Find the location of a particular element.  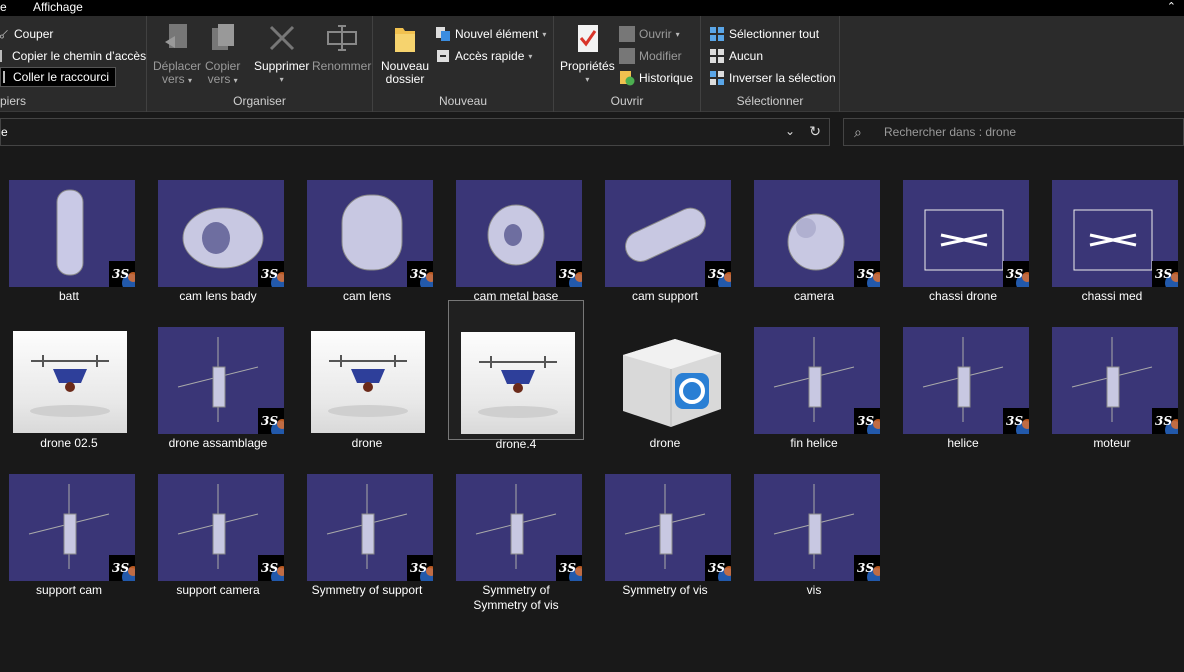

file-item: drone 02.5 is located at coordinates (69, 375).